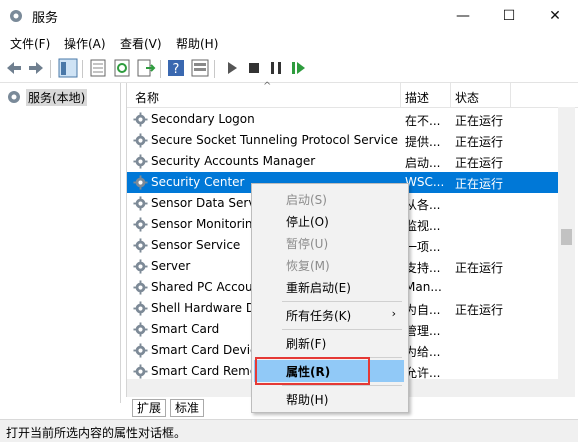  Describe the element at coordinates (141, 43) in the screenshot. I see `menu-view: 查看(V)` at that location.